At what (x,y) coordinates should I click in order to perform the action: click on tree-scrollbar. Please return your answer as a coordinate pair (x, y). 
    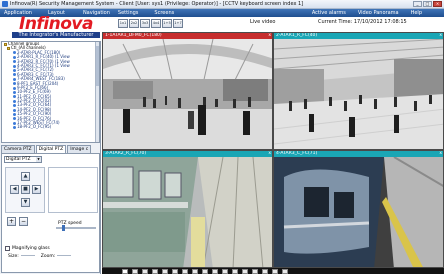
    Looking at the image, I should click on (97, 92).